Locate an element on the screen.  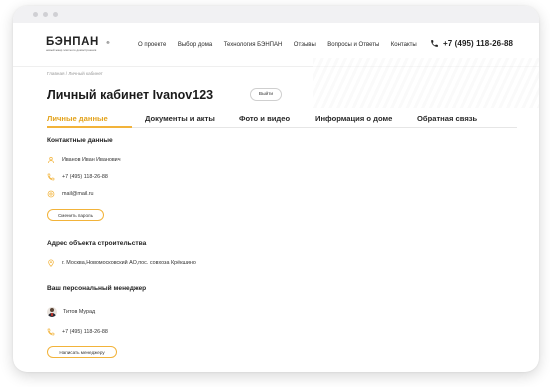
contact-name-row: Иванов Иван Иванович is located at coordinates (84, 160).